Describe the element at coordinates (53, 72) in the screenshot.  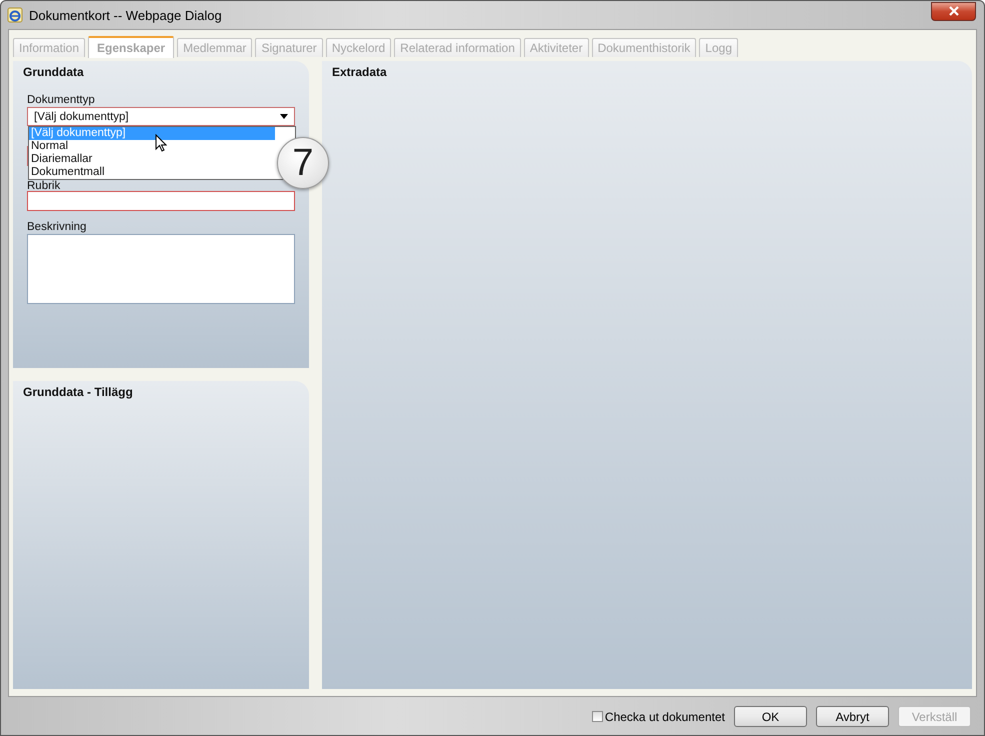
I see `panel-title: Grunddata` at that location.